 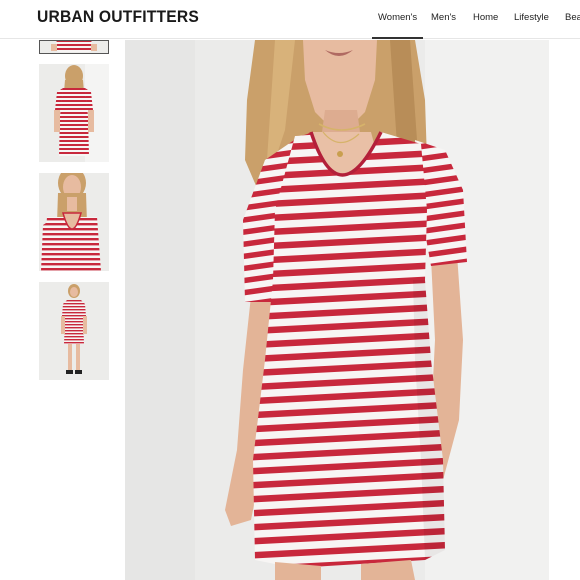 I want to click on product-photo-full-length-icon, so click(x=74, y=331).